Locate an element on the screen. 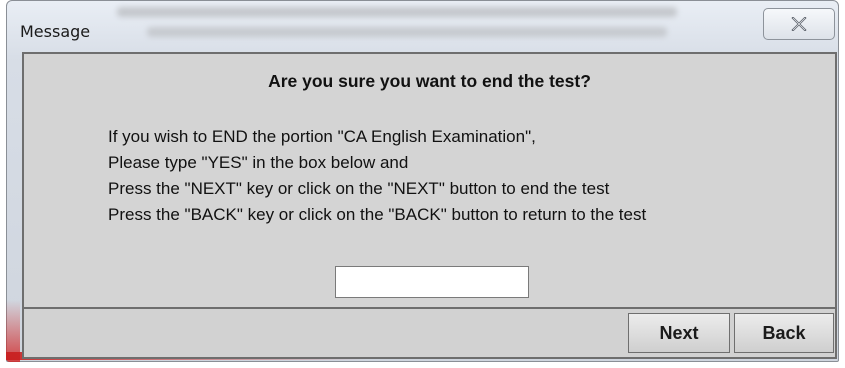  instruction-line: Please type "YES" in the box below and is located at coordinates (258, 162).